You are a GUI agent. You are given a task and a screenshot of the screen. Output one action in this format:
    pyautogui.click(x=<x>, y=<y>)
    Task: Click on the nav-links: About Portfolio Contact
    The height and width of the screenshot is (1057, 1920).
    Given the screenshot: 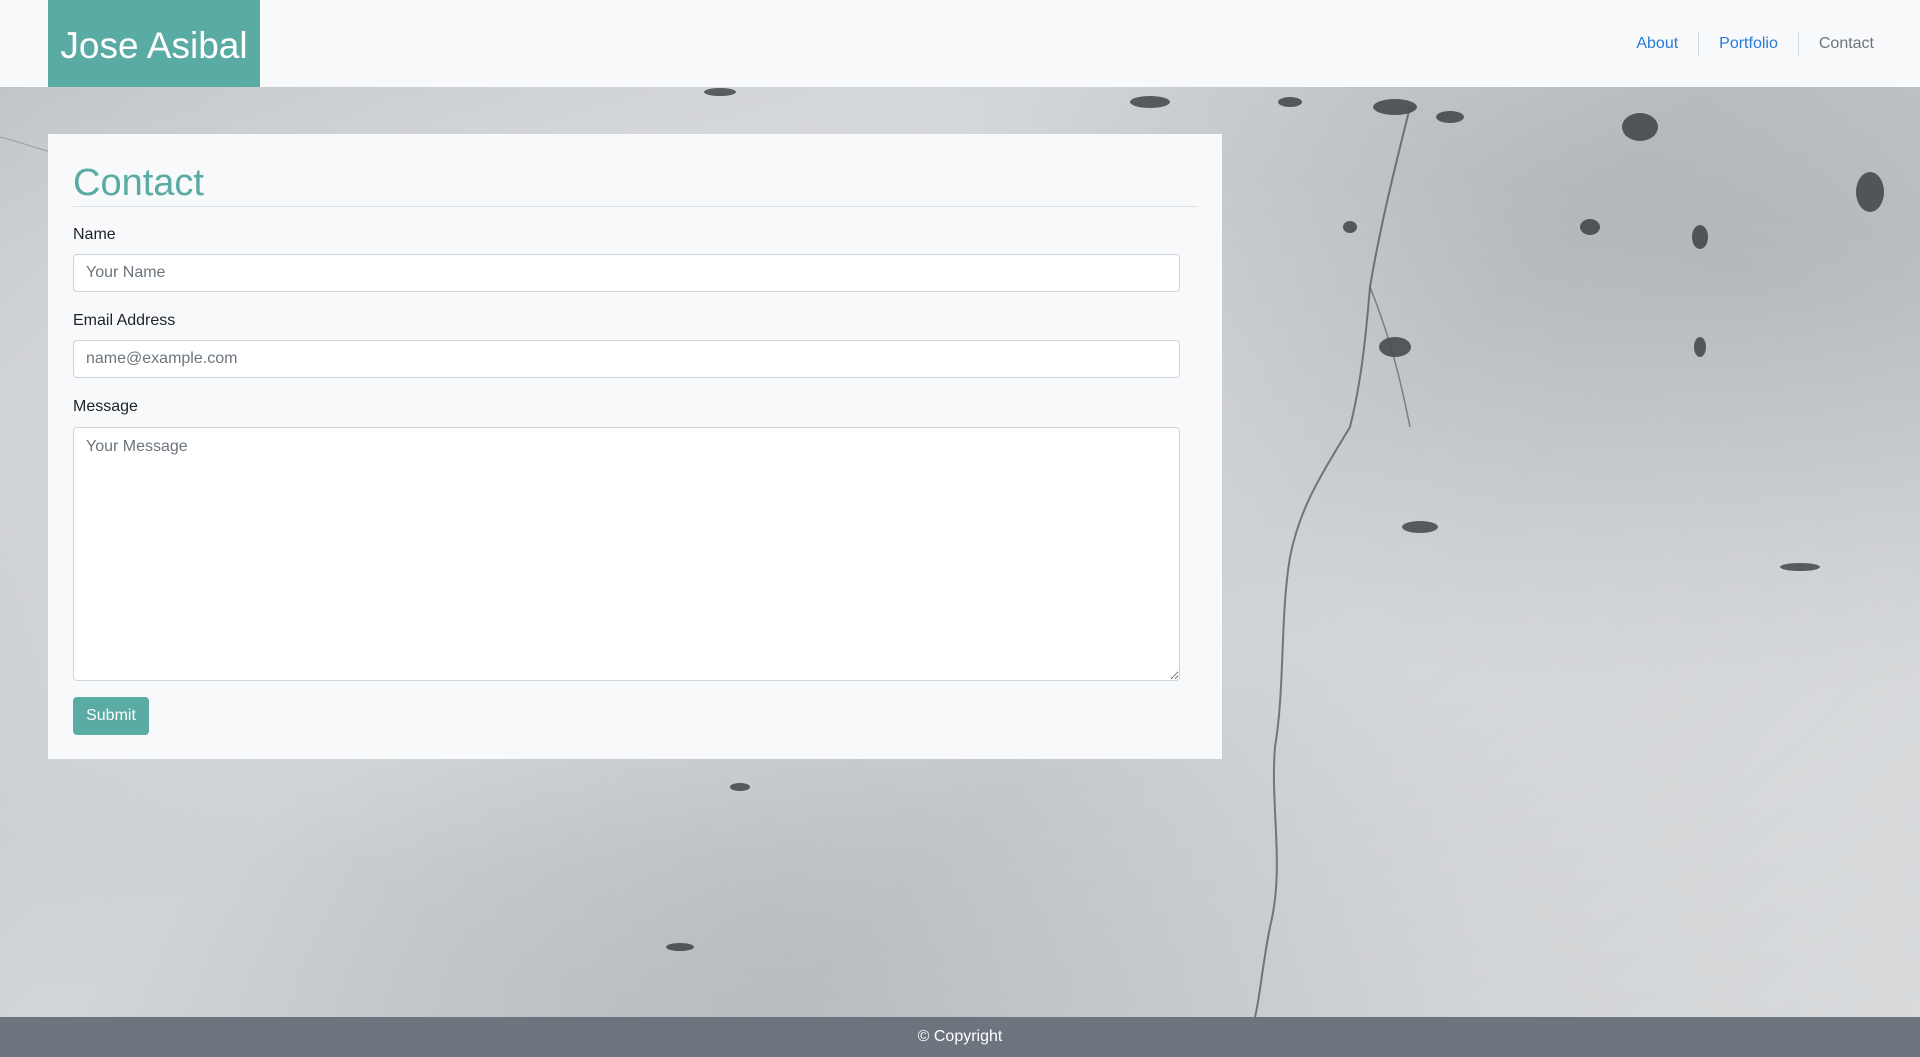 What is the action you would take?
    pyautogui.click(x=1745, y=44)
    